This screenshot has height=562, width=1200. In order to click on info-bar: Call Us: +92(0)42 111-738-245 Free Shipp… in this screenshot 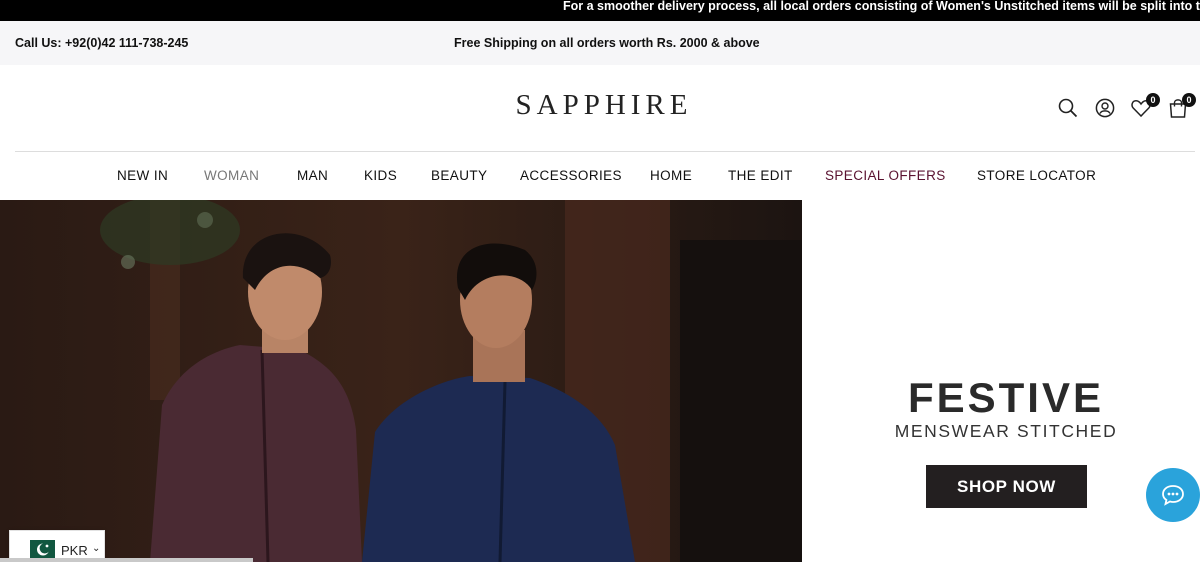, I will do `click(600, 43)`.